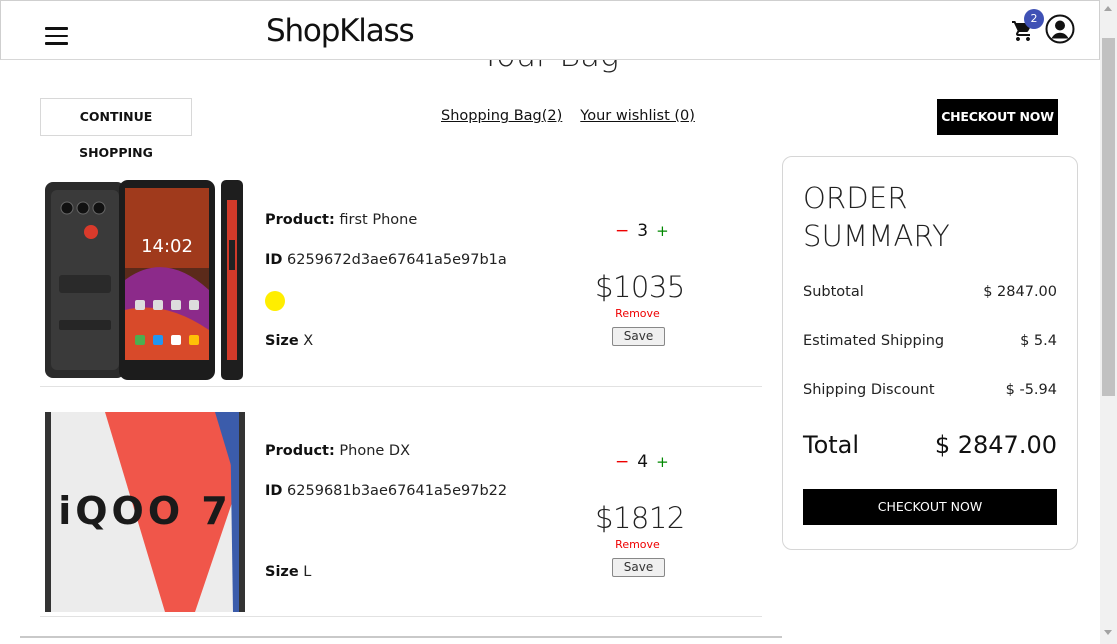 This screenshot has height=644, width=1117. Describe the element at coordinates (1034, 19) in the screenshot. I see `cart-count-badge: 2` at that location.